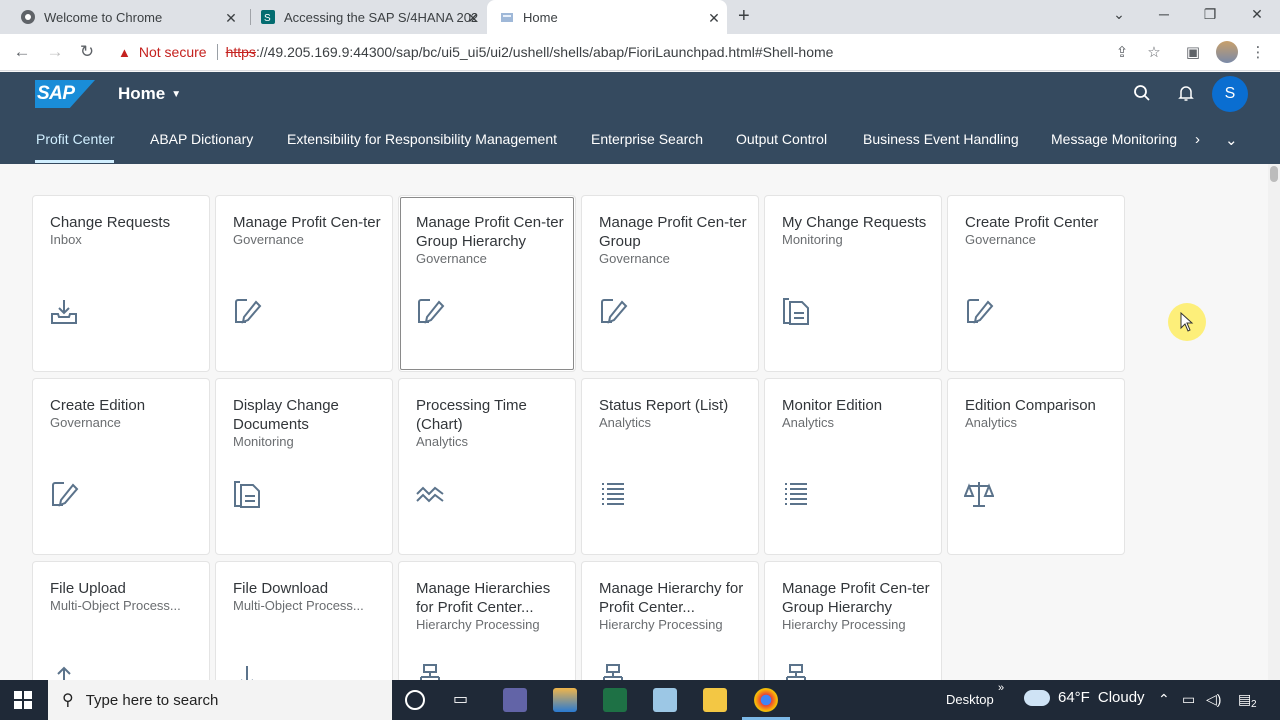 Image resolution: width=1280 pixels, height=720 pixels. What do you see at coordinates (796, 494) in the screenshot?
I see `list-icon` at bounding box center [796, 494].